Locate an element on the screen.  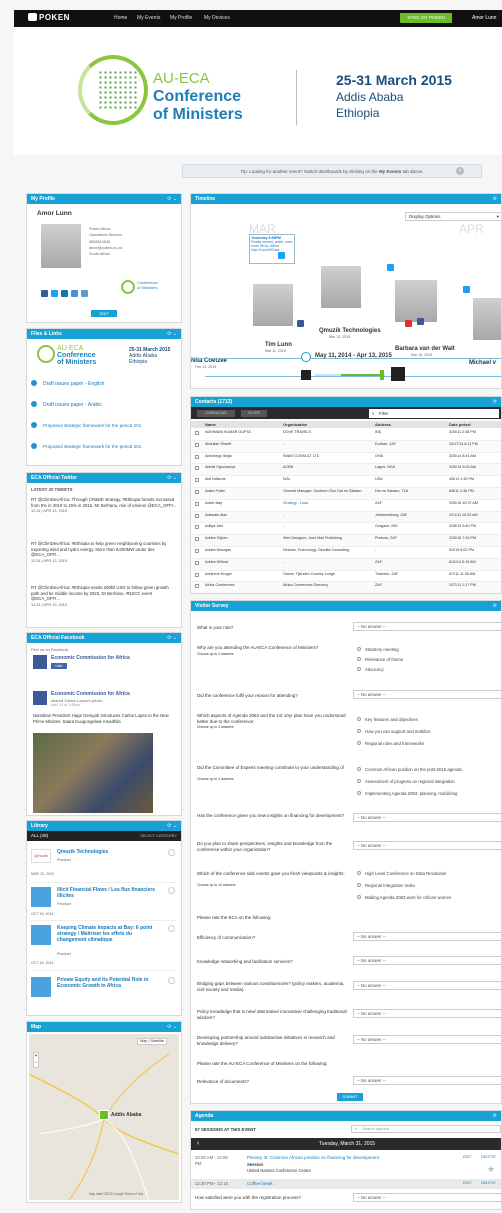
download-button: DOWNLOAD is located at coordinates (216, 413).